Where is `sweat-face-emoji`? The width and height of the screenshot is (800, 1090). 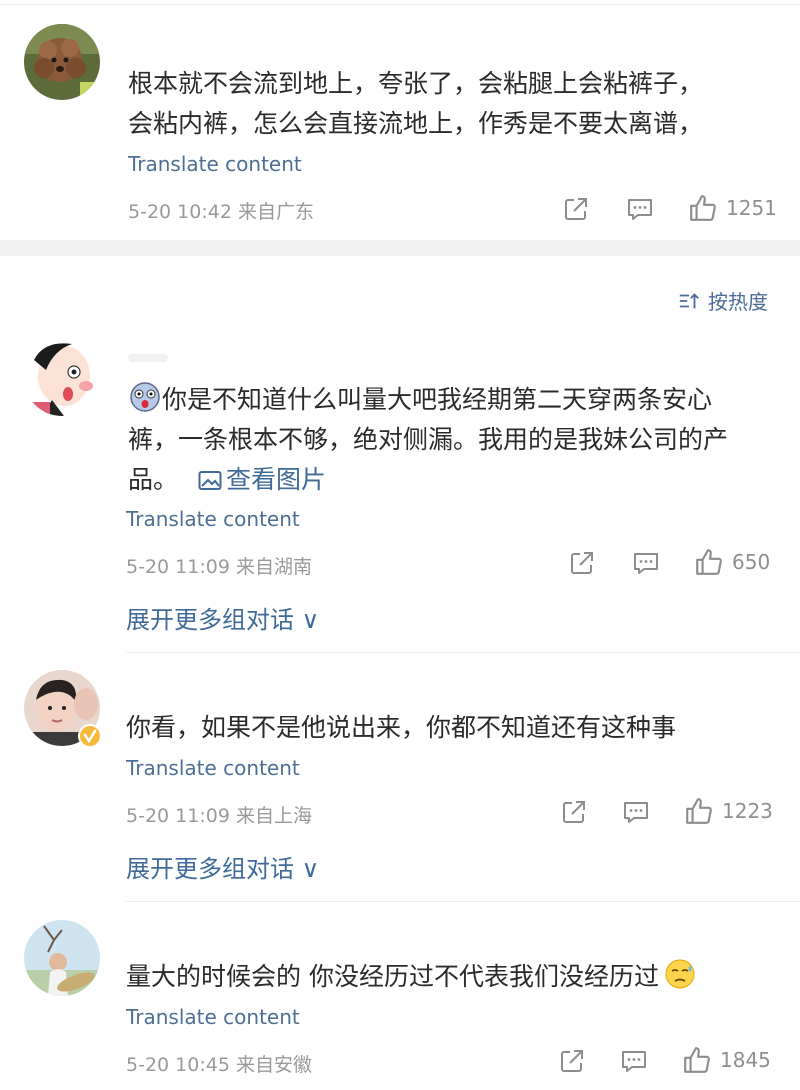
sweat-face-emoji is located at coordinates (680, 974).